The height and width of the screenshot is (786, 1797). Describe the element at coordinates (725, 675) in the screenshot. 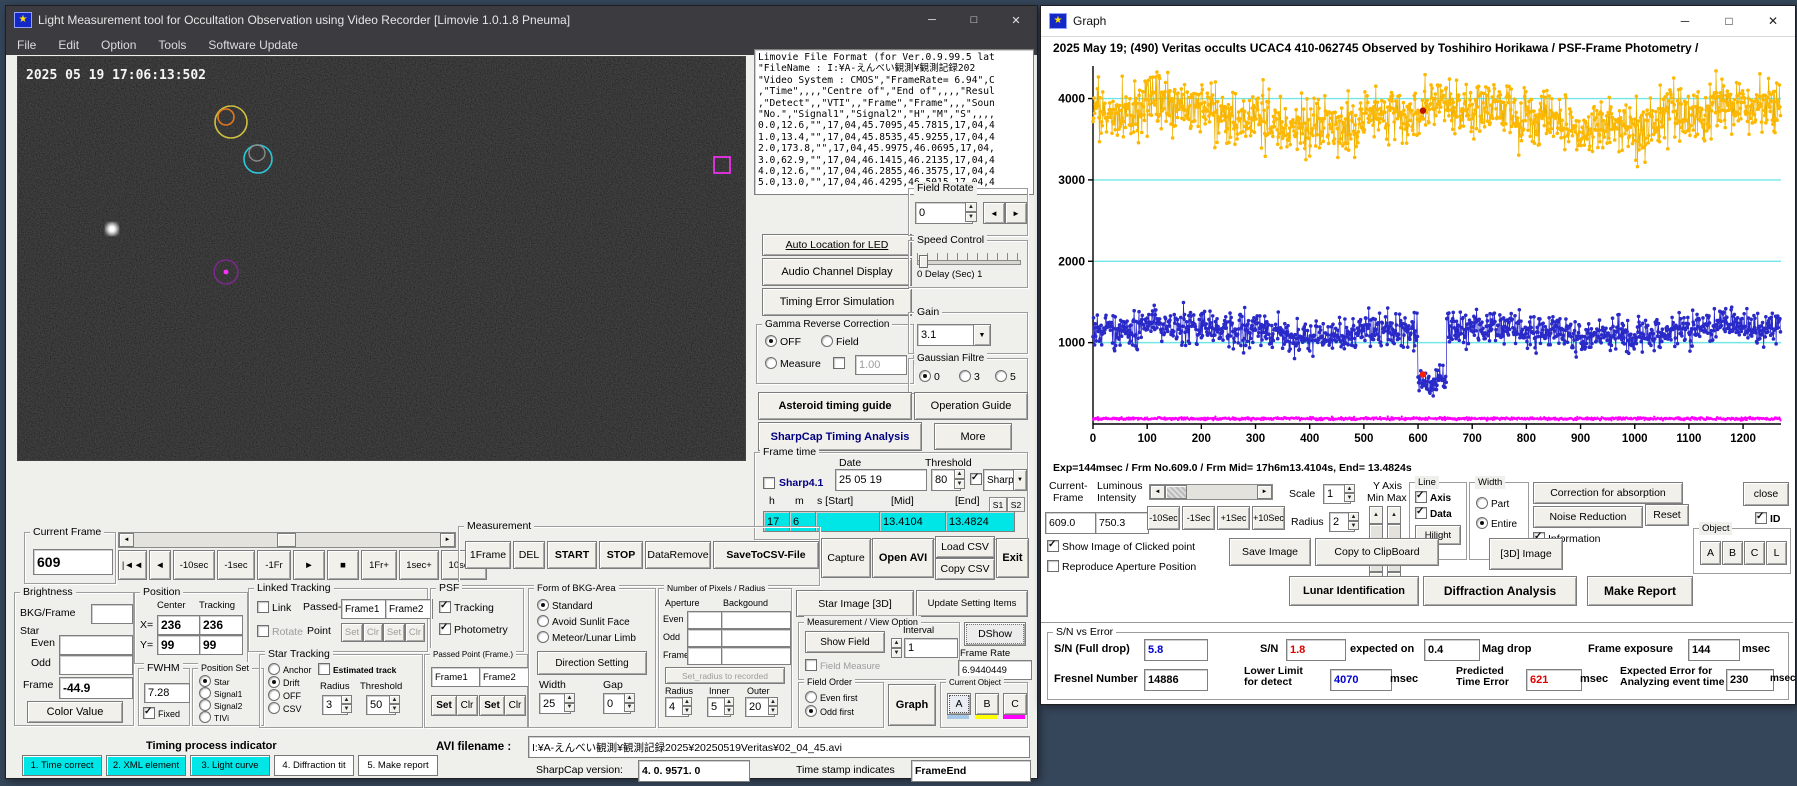

I see `set-radius-button: Set_radius to recorded` at that location.